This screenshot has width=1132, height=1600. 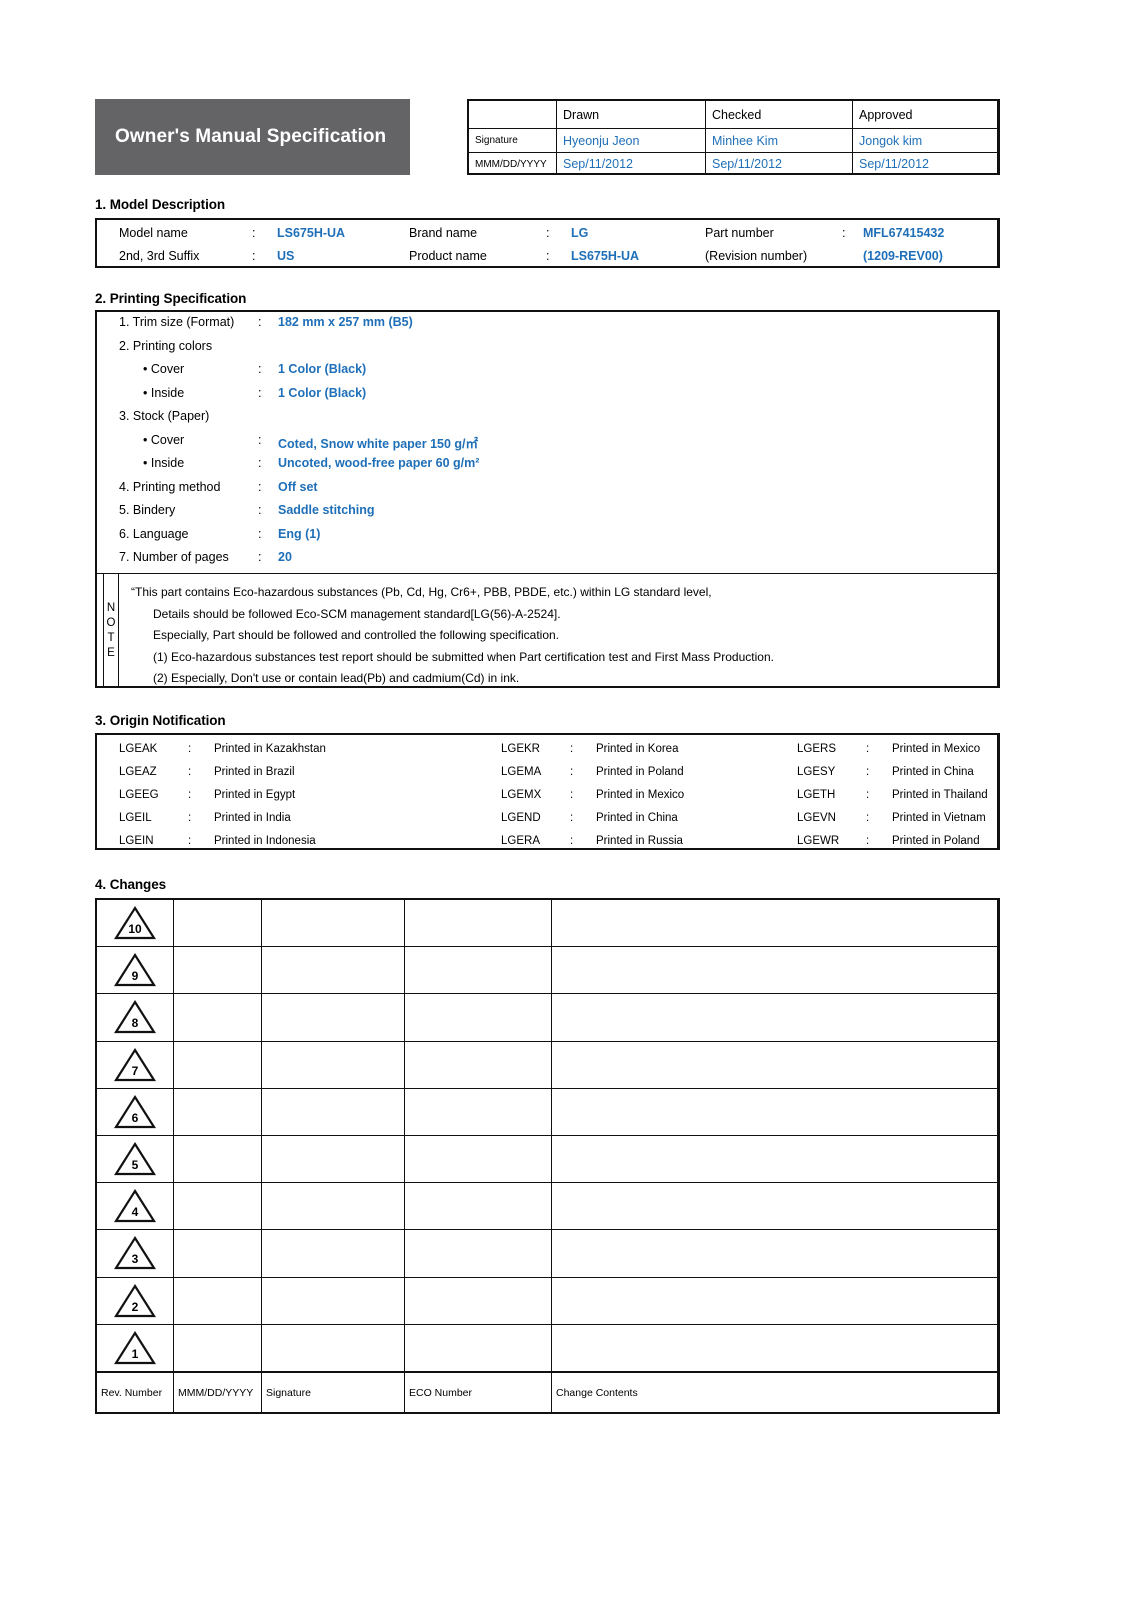 I want to click on approval-signature-drawn: Hyeonju Jeon, so click(x=631, y=141).